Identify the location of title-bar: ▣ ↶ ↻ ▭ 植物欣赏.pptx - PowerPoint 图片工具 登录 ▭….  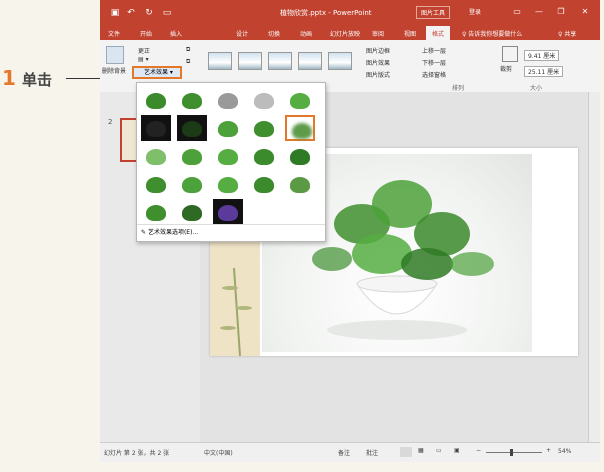
(350, 13).